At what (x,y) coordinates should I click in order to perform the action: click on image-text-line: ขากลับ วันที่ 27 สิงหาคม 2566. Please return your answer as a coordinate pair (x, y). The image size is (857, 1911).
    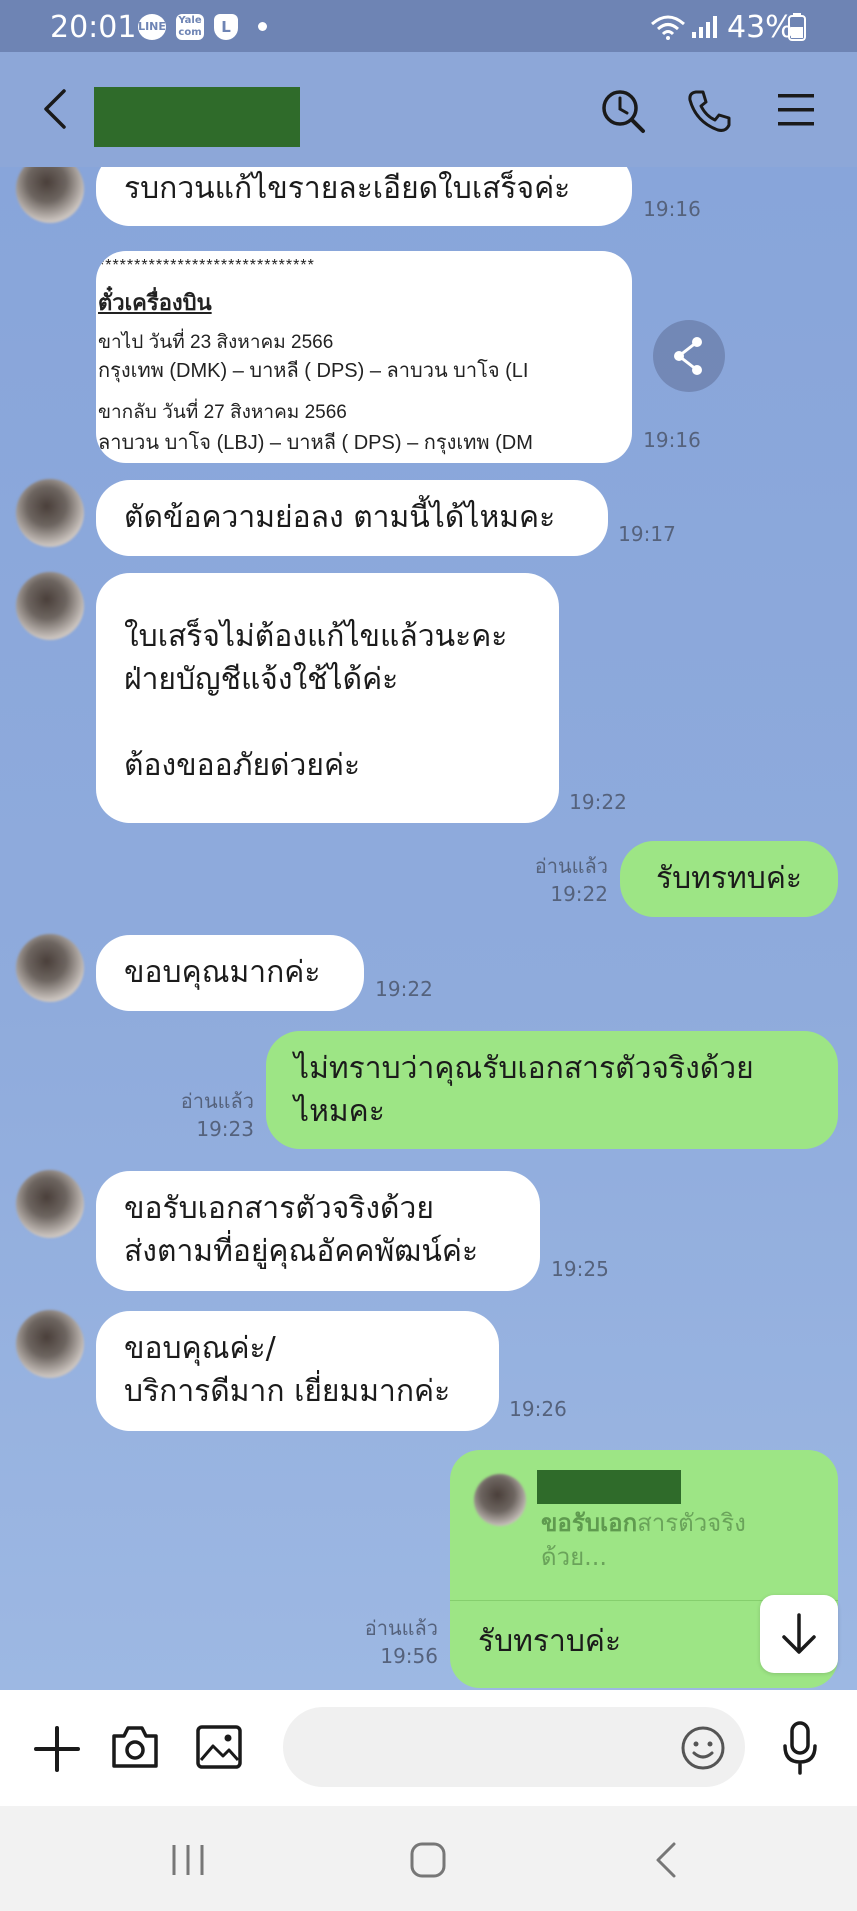
    Looking at the image, I should click on (222, 412).